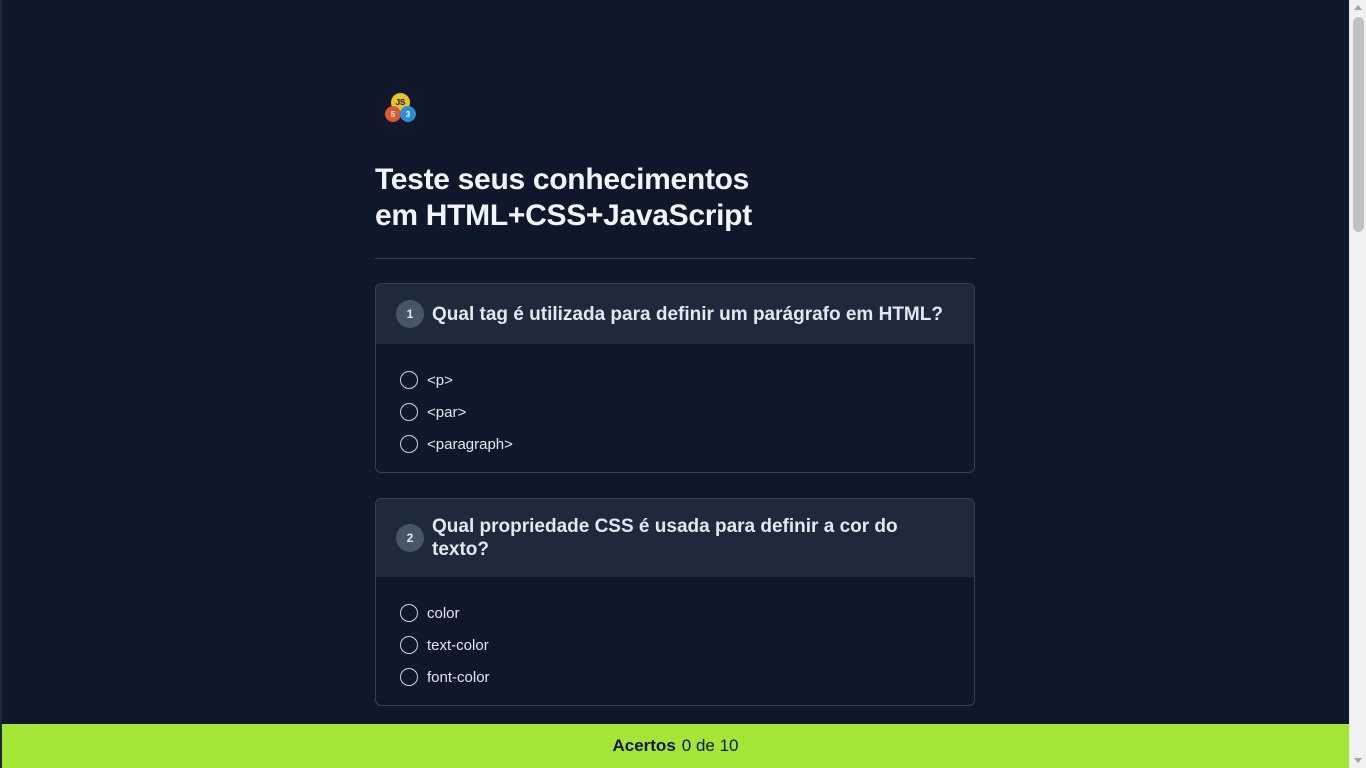 The width and height of the screenshot is (1366, 768). I want to click on option-text-color: text-color, so click(675, 645).